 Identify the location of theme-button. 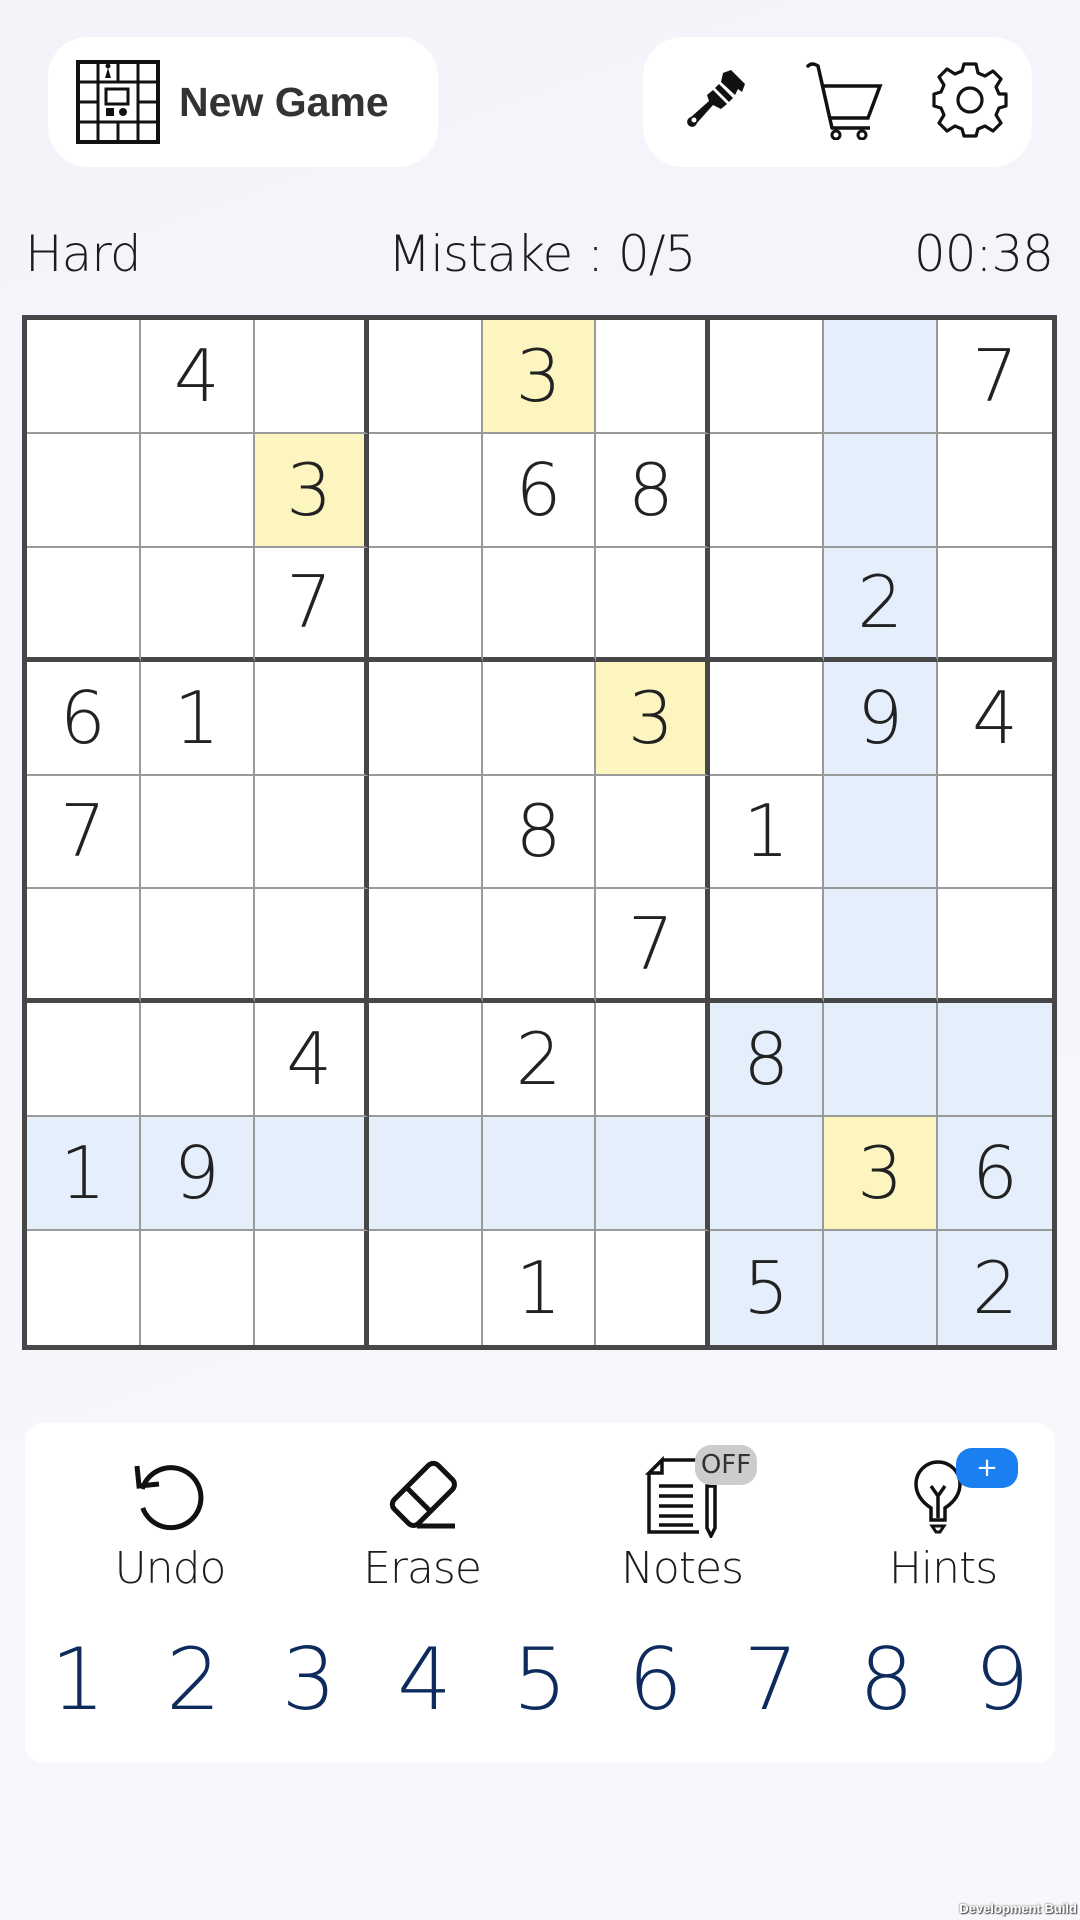
(718, 102).